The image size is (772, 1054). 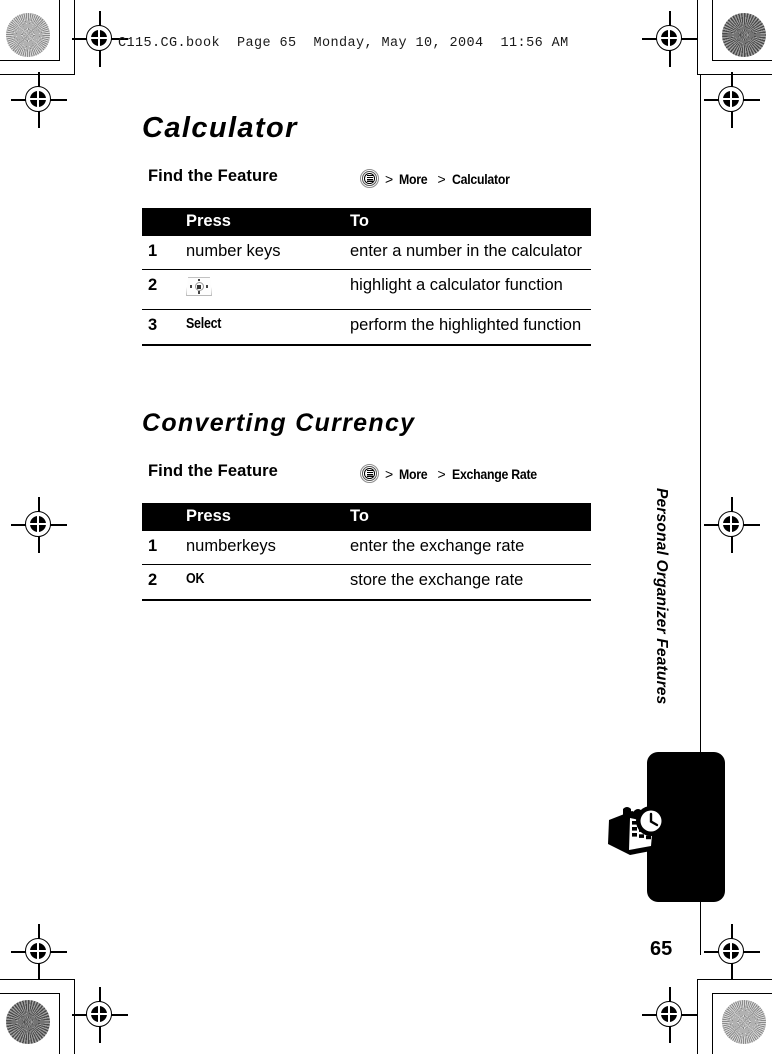 What do you see at coordinates (60, 1023) in the screenshot?
I see `crop-rule-bottom-left-v` at bounding box center [60, 1023].